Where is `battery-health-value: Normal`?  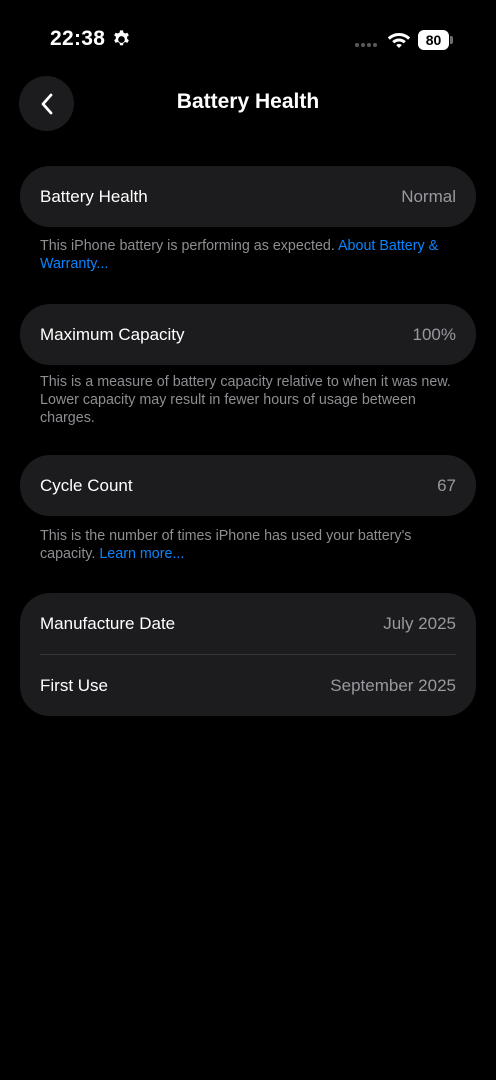 battery-health-value: Normal is located at coordinates (428, 196).